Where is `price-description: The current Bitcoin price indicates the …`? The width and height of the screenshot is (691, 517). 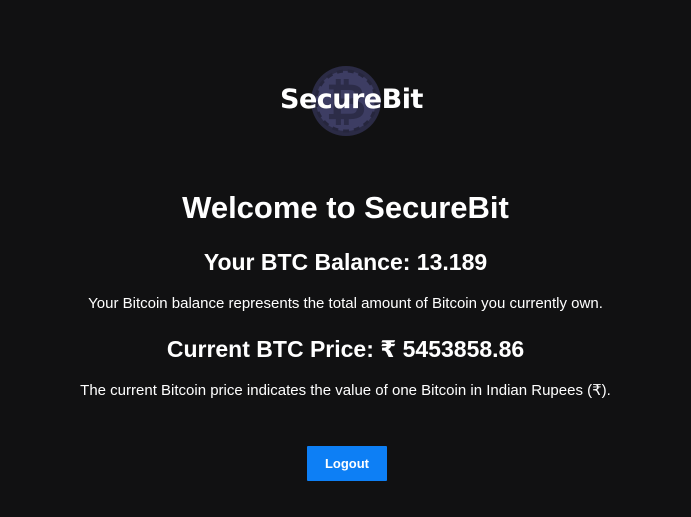 price-description: The current Bitcoin price indicates the … is located at coordinates (345, 390).